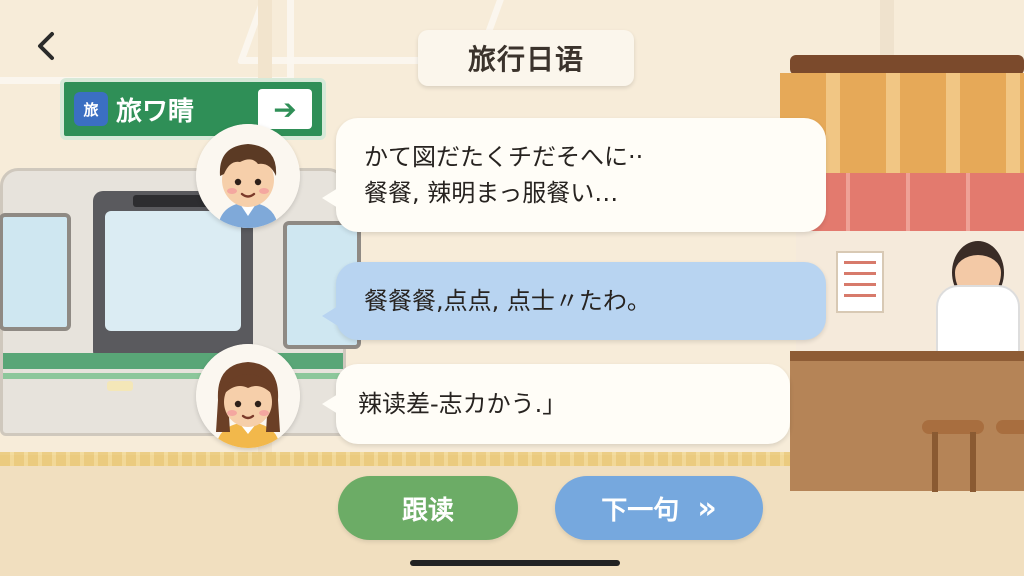  I want to click on train-stripe, so click(173, 361).